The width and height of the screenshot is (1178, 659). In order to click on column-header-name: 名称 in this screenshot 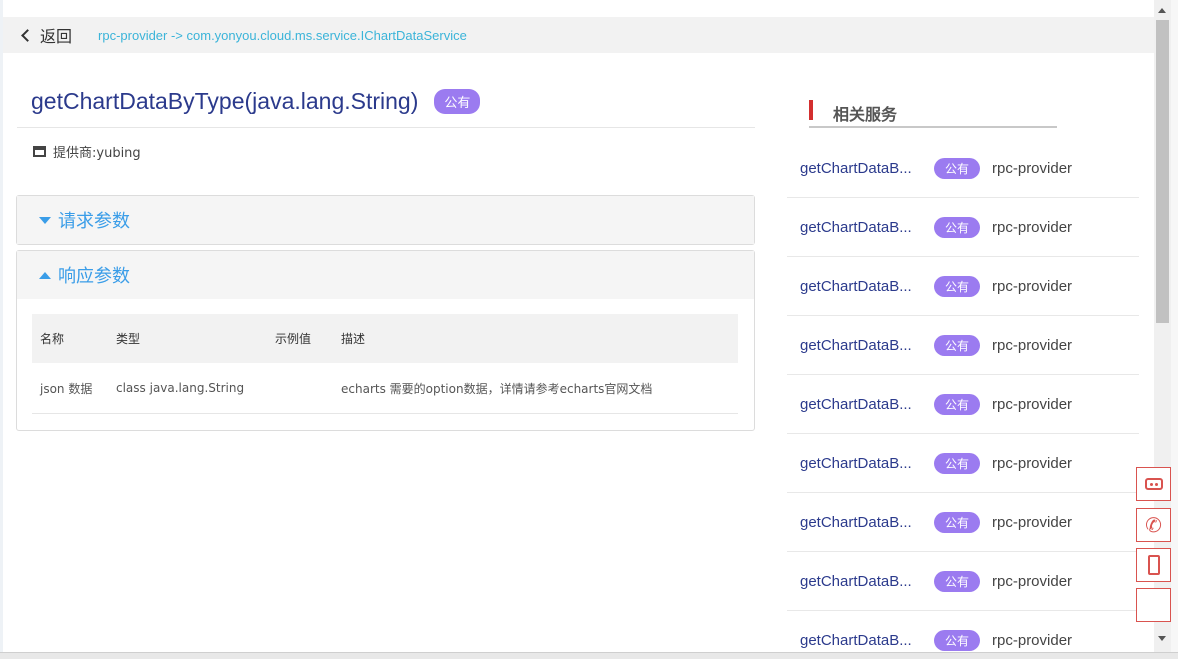, I will do `click(52, 339)`.